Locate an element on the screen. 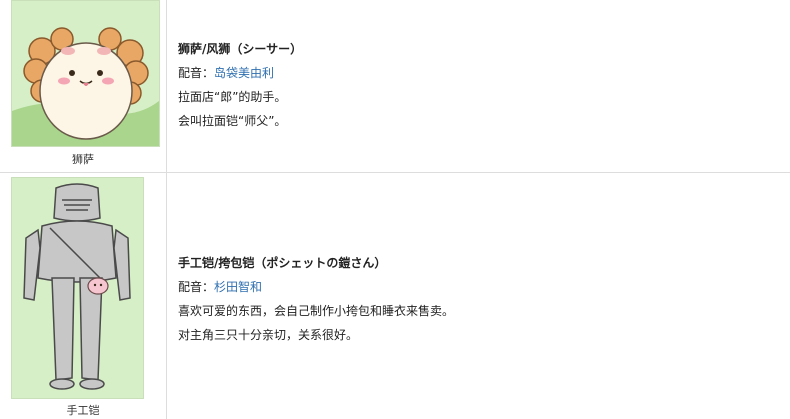 The height and width of the screenshot is (419, 790). voice-actor-link: 岛袋美由利 is located at coordinates (244, 73).